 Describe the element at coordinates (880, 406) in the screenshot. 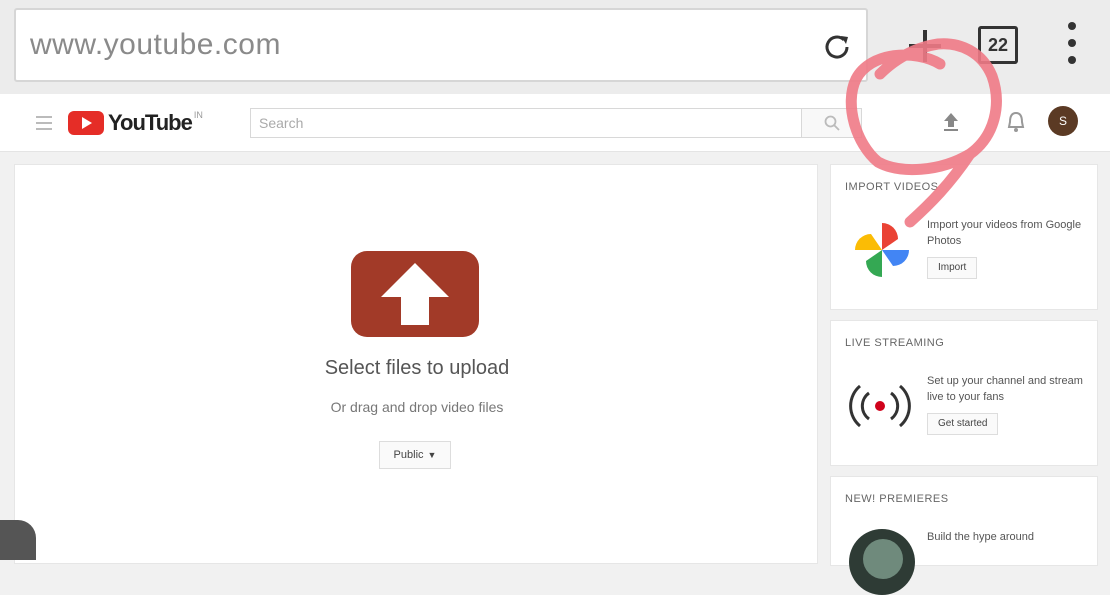

I see `live-broadcast-icon` at that location.